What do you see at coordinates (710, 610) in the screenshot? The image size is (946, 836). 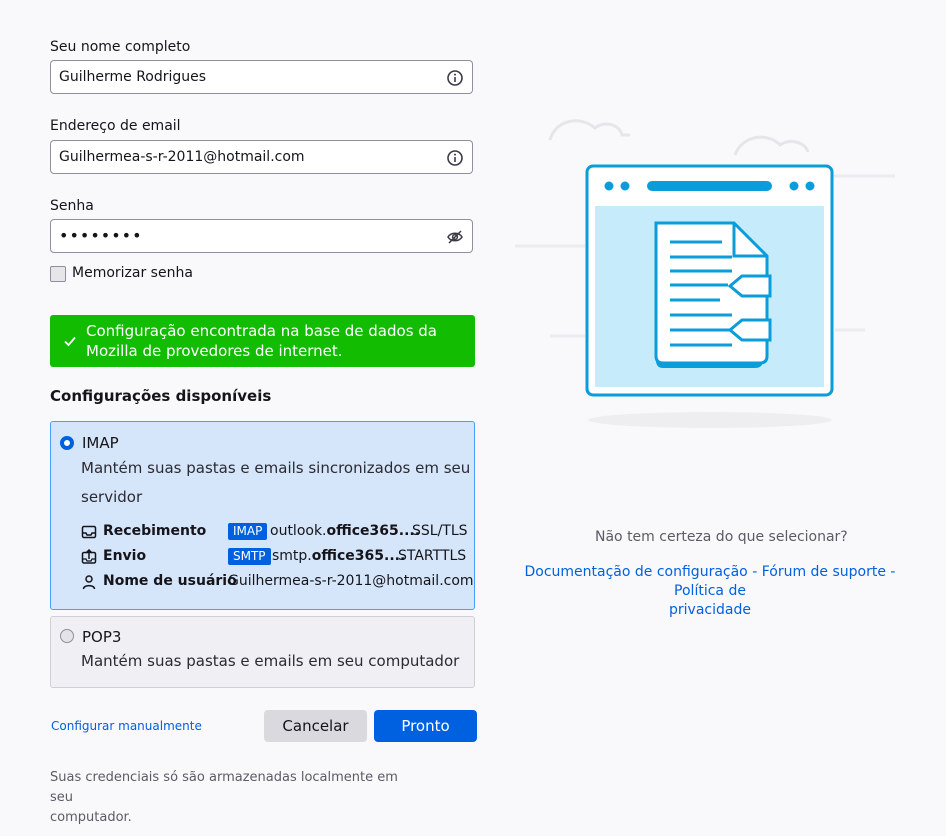 I see `privacy-policy-link-cont: privacidade` at bounding box center [710, 610].